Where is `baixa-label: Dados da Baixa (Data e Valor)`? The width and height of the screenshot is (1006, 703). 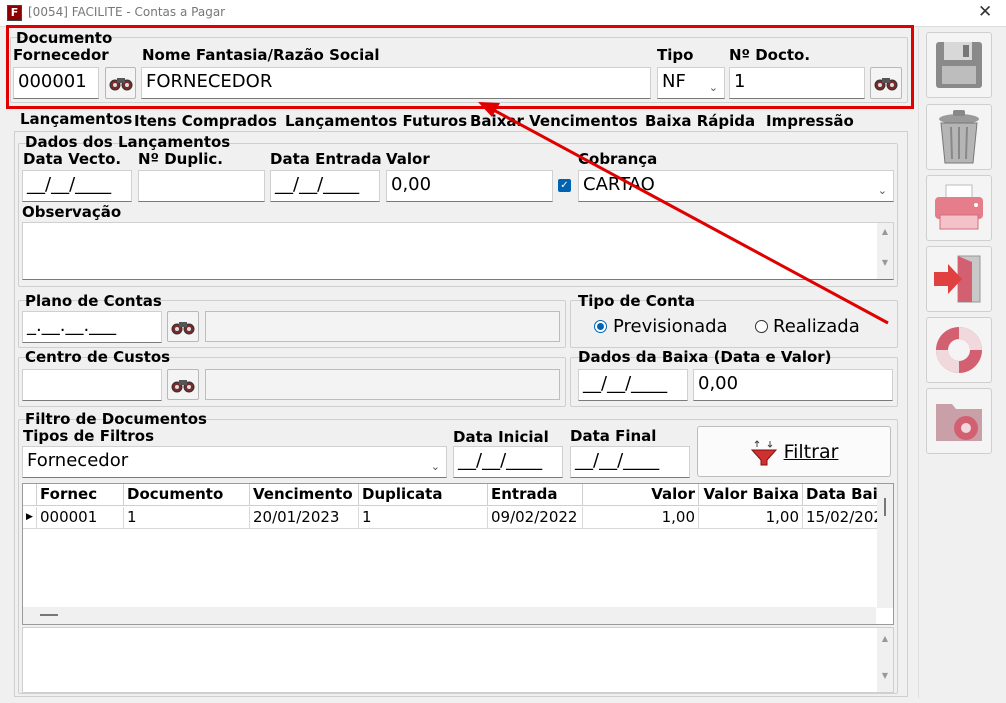 baixa-label: Dados da Baixa (Data e Valor) is located at coordinates (705, 357).